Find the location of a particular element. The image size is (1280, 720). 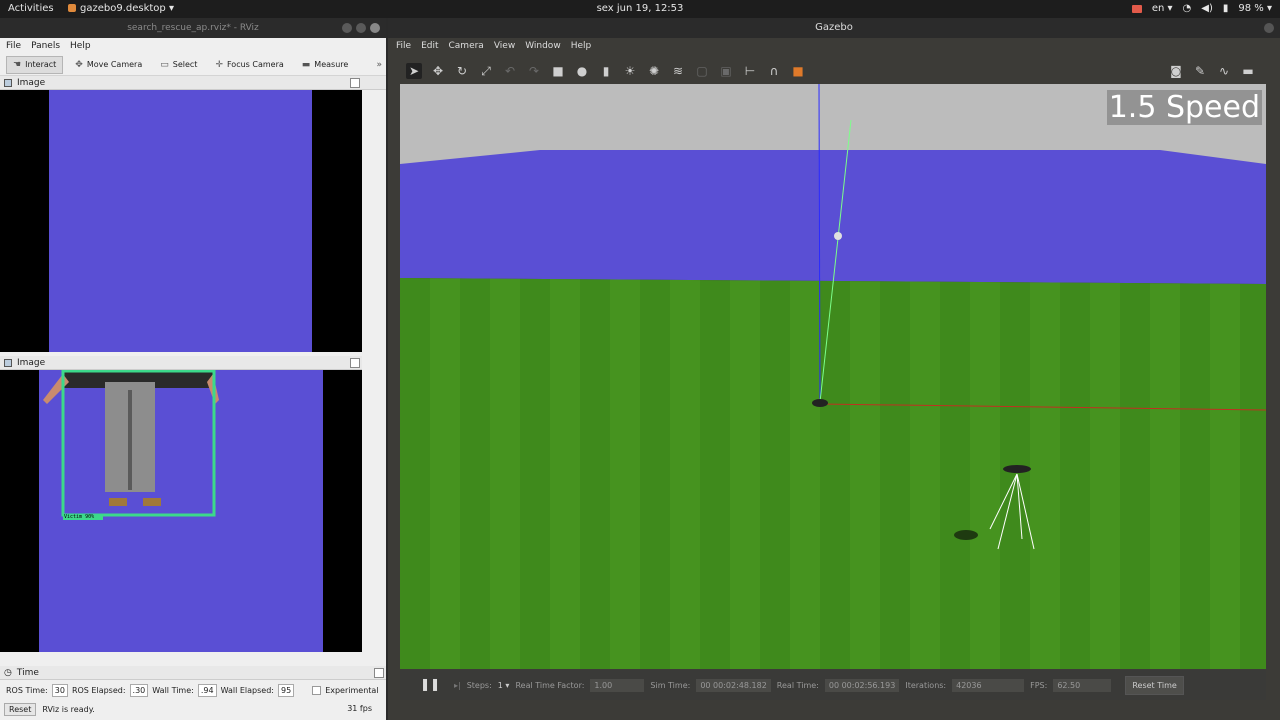

iterations-field: 42036 is located at coordinates (988, 685).